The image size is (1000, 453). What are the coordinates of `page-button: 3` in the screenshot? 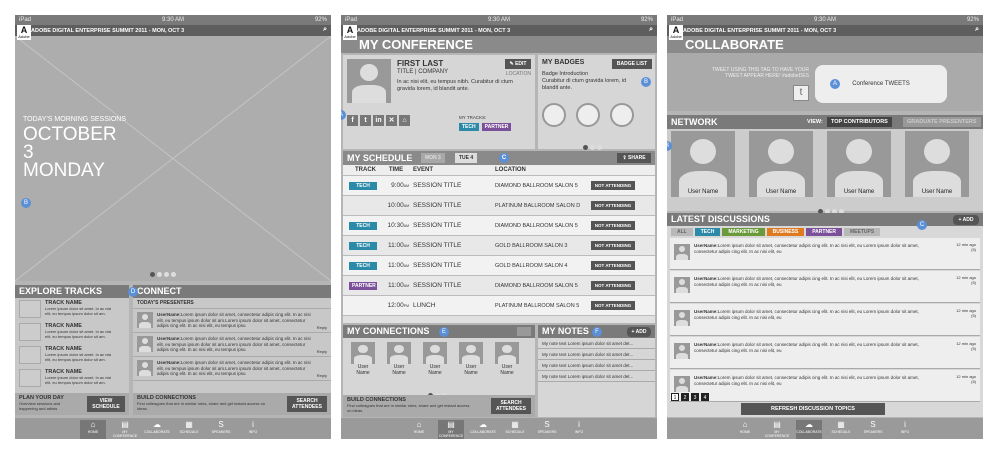 It's located at (695, 397).